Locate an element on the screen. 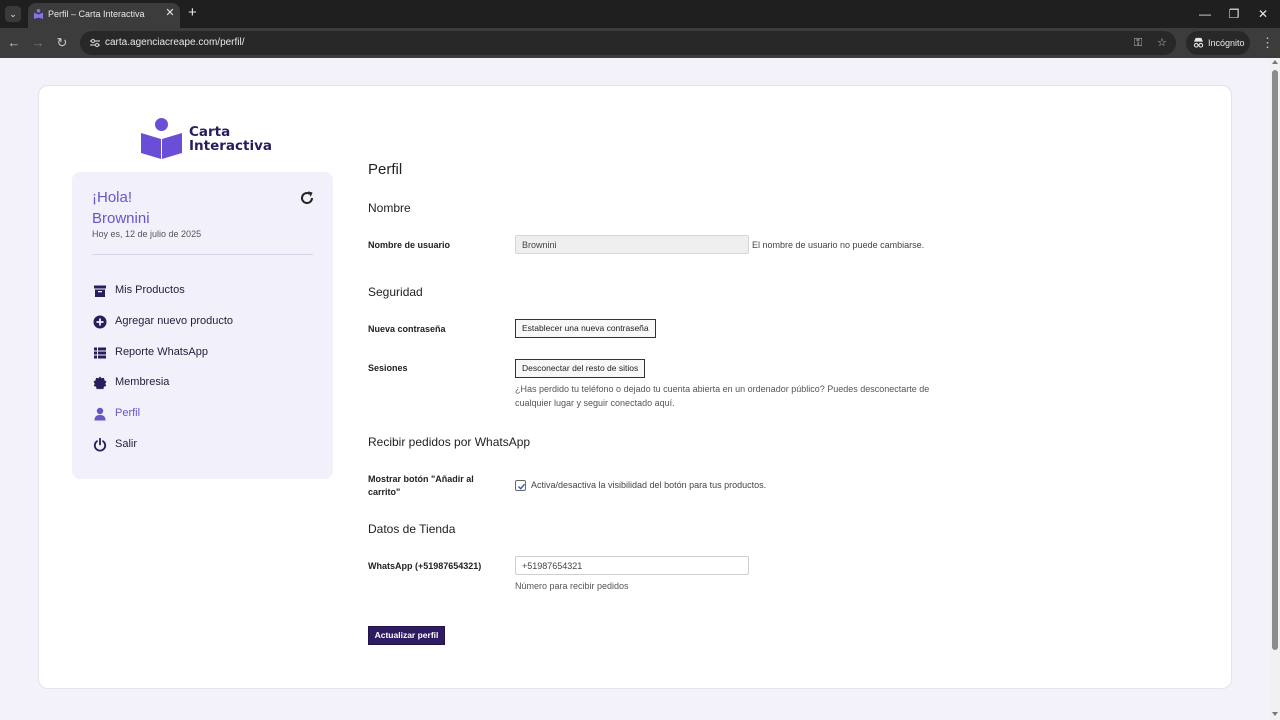  greeting: ¡Hola! is located at coordinates (112, 197).